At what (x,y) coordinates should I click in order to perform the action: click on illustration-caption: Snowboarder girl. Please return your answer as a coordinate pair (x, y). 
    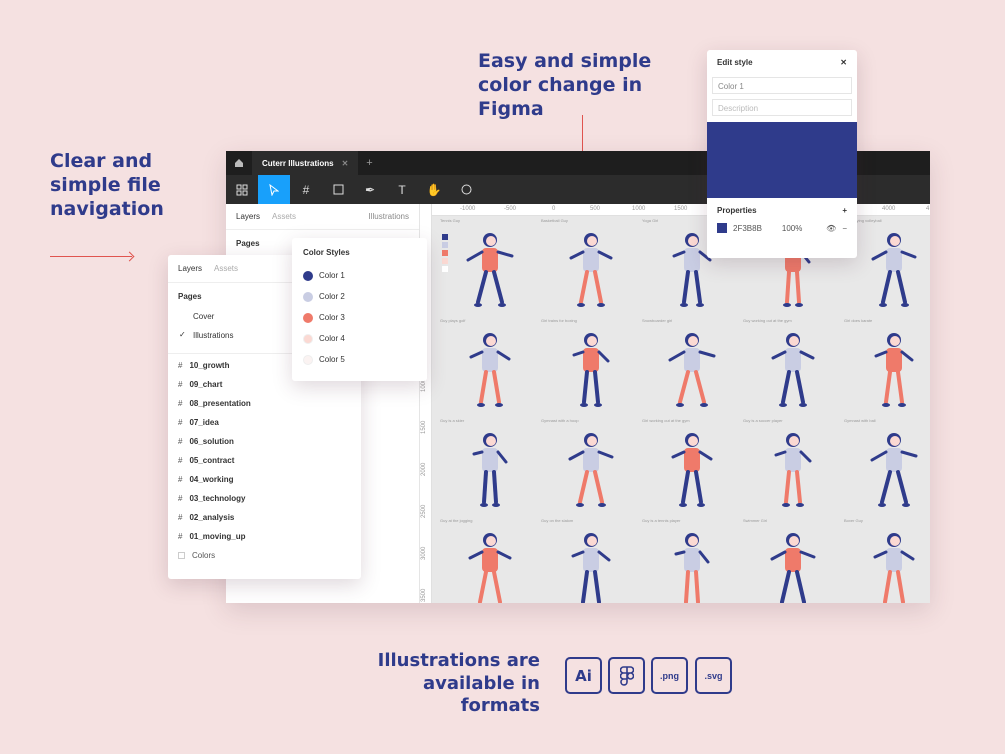
    Looking at the image, I should click on (657, 320).